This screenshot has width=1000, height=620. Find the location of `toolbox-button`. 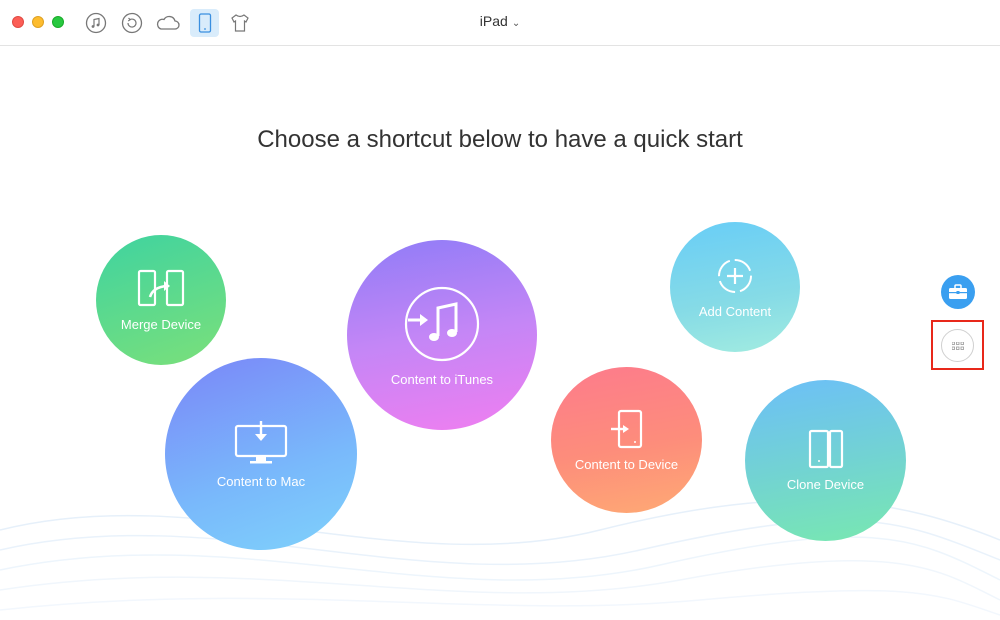

toolbox-button is located at coordinates (958, 292).